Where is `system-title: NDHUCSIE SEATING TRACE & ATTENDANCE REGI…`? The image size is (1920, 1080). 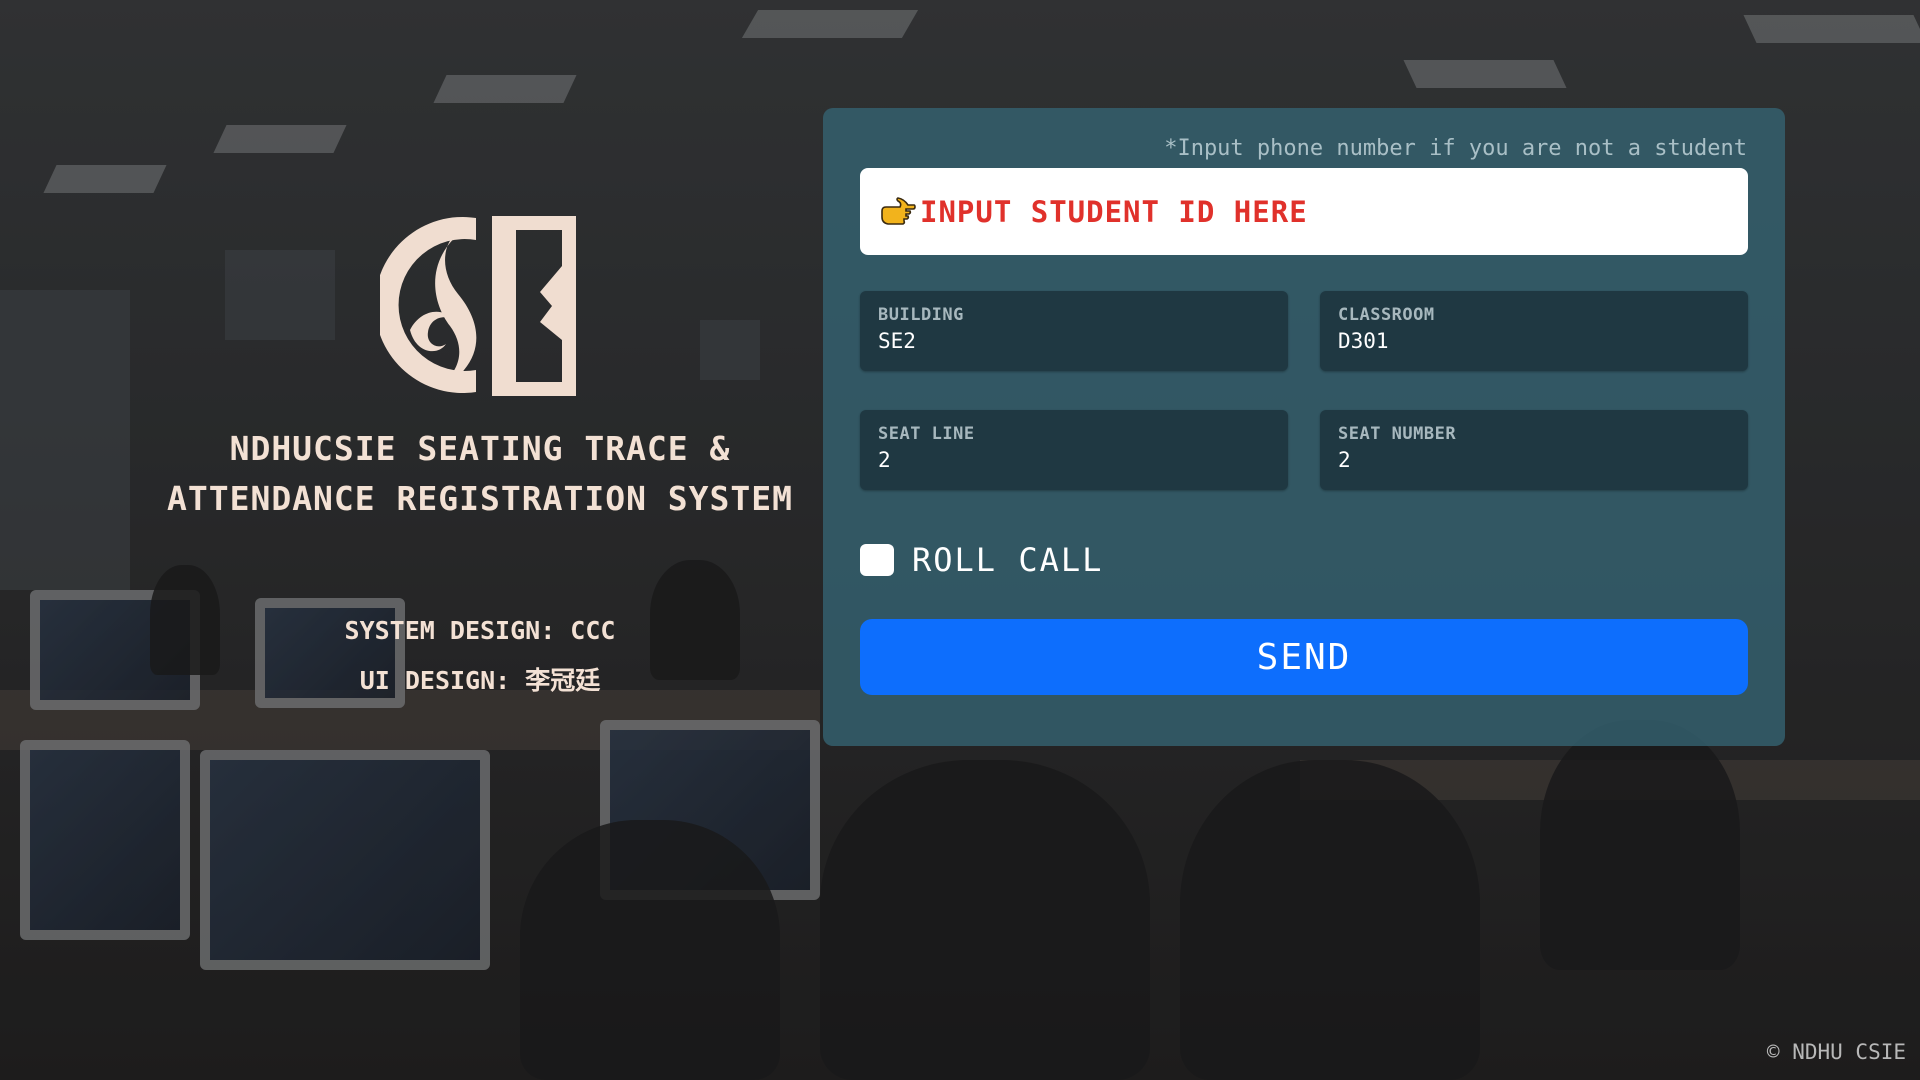
system-title: NDHUCSIE SEATING TRACE & ATTENDANCE REGI… is located at coordinates (480, 474).